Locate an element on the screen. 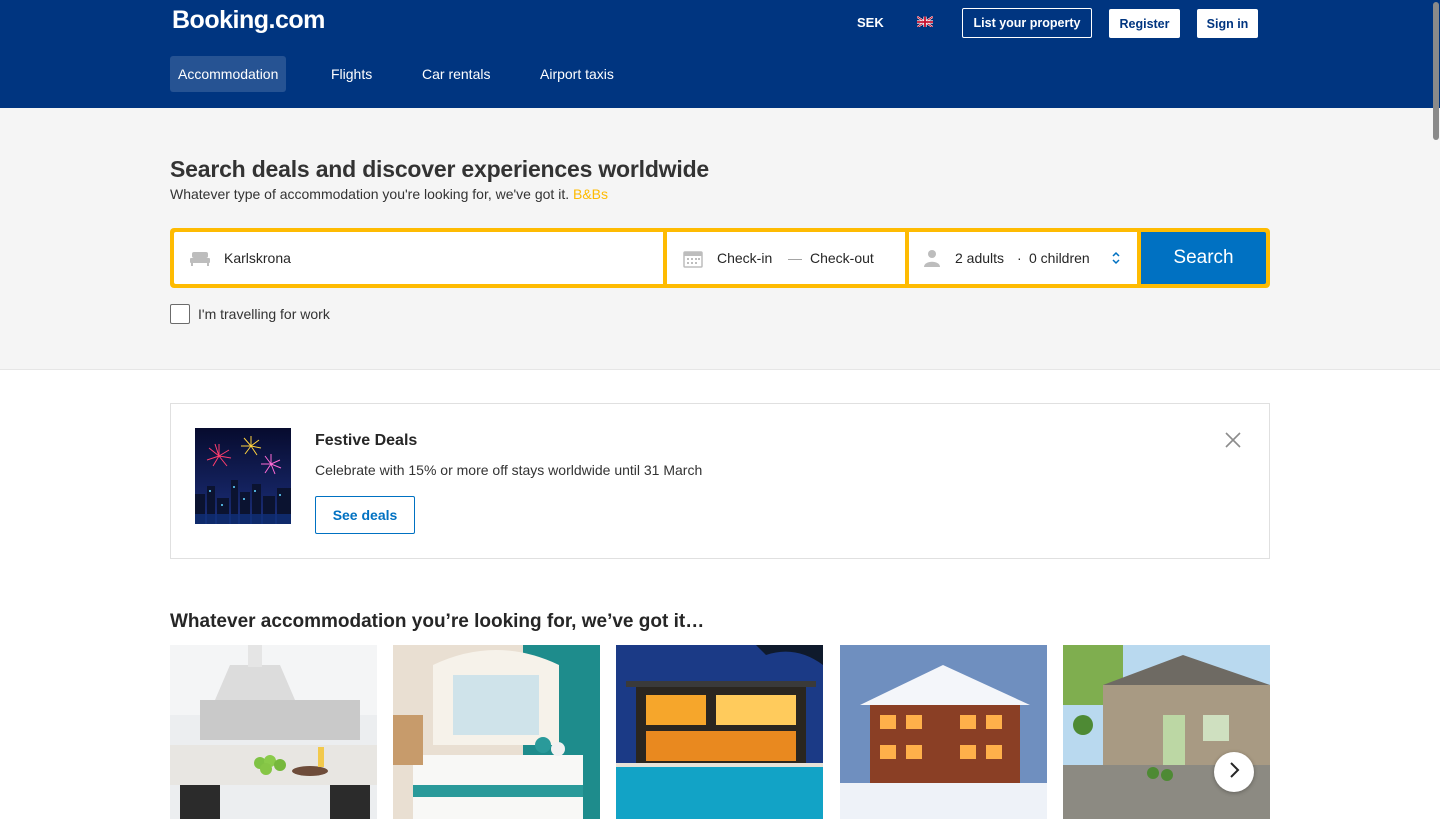 This screenshot has height=819, width=1440. nav-tab-car-rentals: Car rentals is located at coordinates (456, 74).